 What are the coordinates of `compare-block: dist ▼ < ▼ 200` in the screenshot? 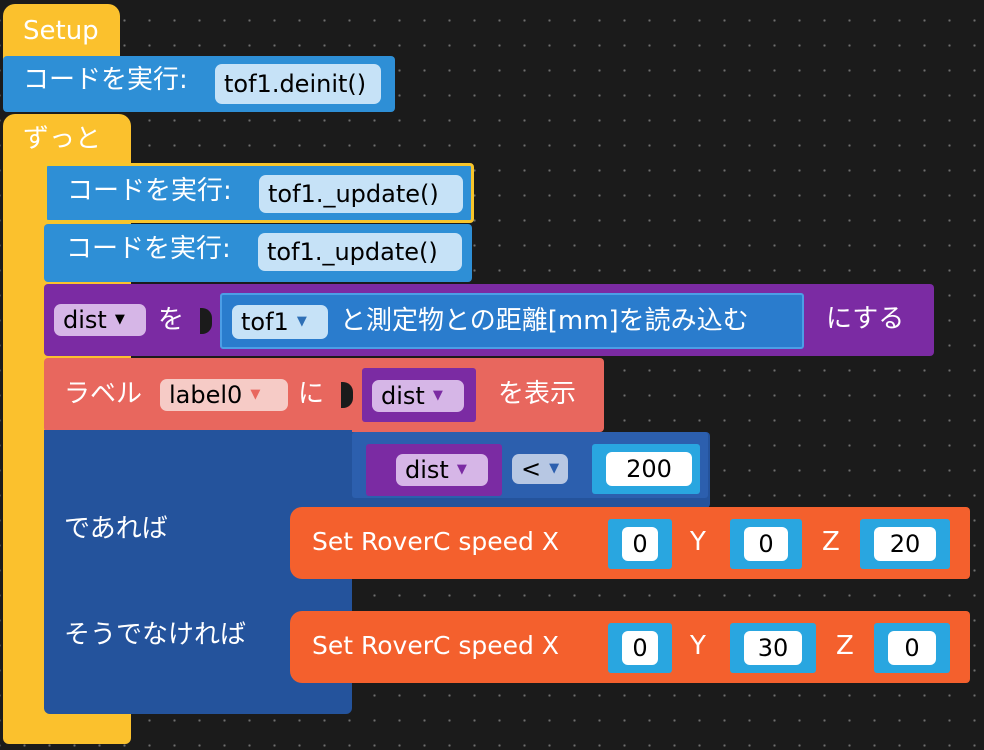 It's located at (530, 465).